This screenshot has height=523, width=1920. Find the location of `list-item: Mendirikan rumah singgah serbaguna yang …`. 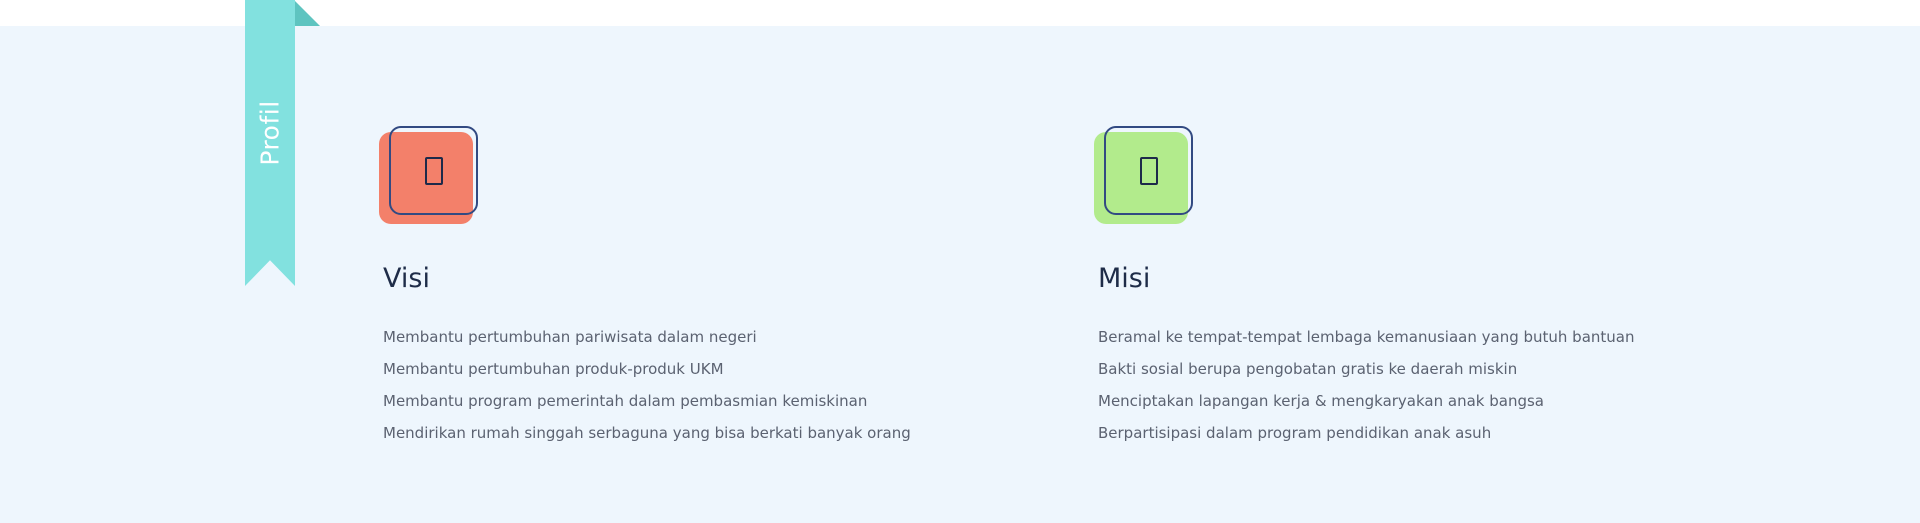

list-item: Mendirikan rumah singgah serbaguna yang … is located at coordinates (647, 433).